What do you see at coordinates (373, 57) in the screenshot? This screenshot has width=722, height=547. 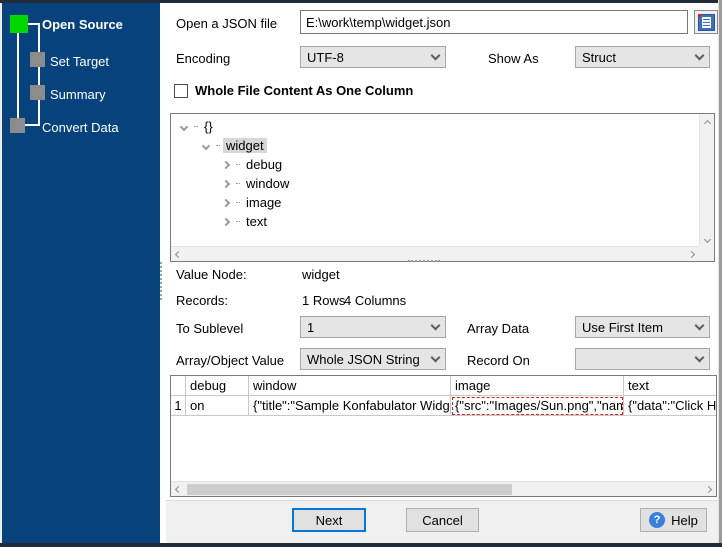 I see `encoding-select: UTF-8` at bounding box center [373, 57].